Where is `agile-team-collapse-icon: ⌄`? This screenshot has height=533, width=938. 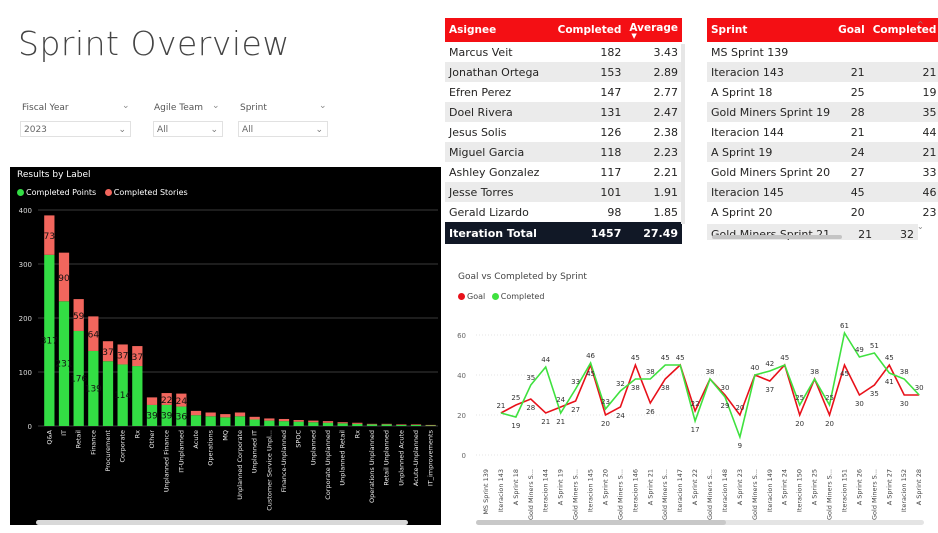 agile-team-collapse-icon: ⌄ is located at coordinates (216, 106).